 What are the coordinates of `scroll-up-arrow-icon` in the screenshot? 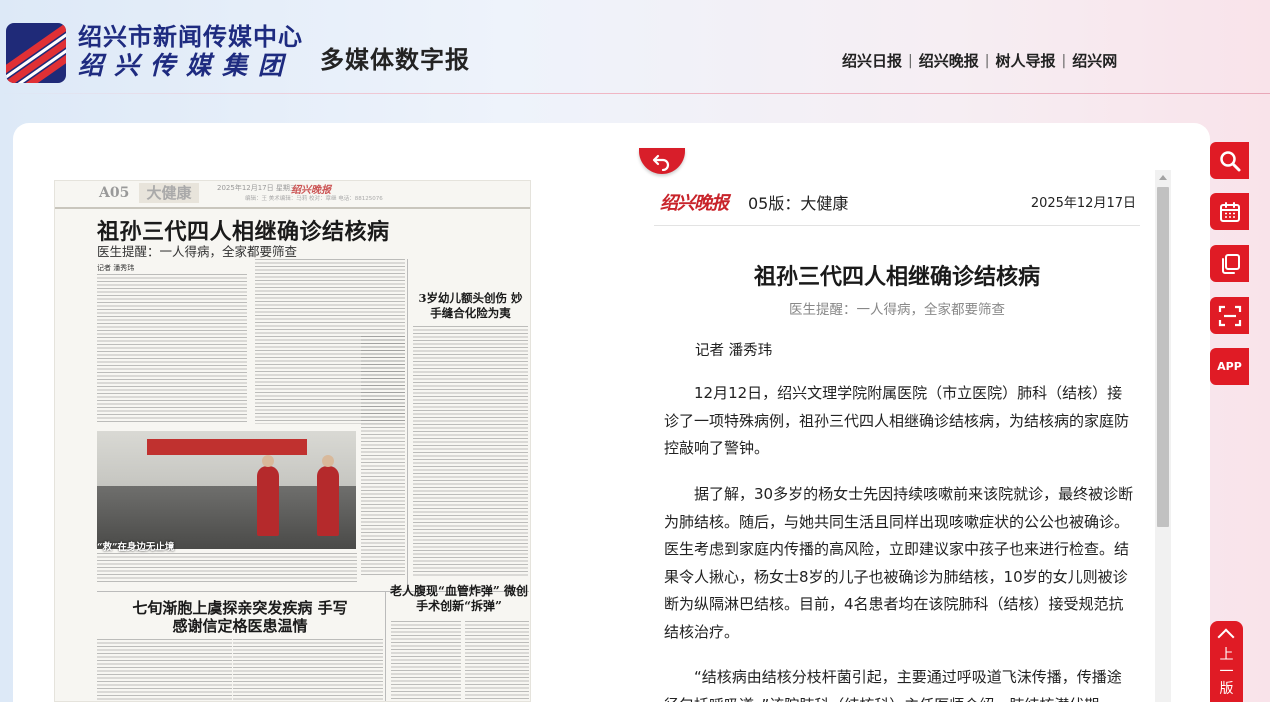 It's located at (1163, 178).